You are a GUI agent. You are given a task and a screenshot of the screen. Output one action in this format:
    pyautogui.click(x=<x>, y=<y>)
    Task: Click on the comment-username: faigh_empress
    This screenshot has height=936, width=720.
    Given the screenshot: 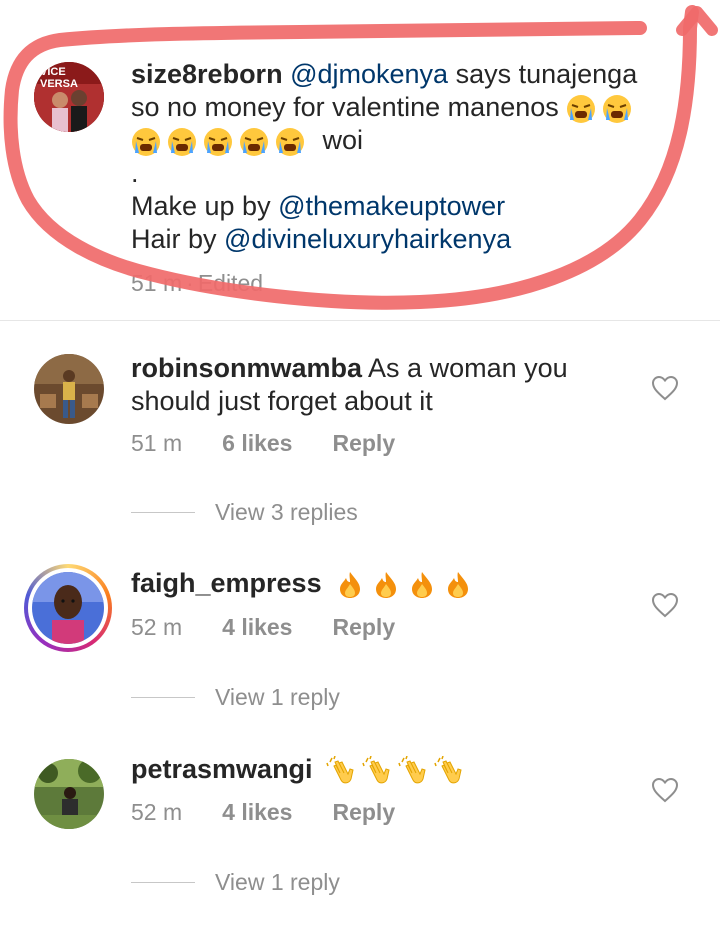 What is the action you would take?
    pyautogui.click(x=226, y=583)
    